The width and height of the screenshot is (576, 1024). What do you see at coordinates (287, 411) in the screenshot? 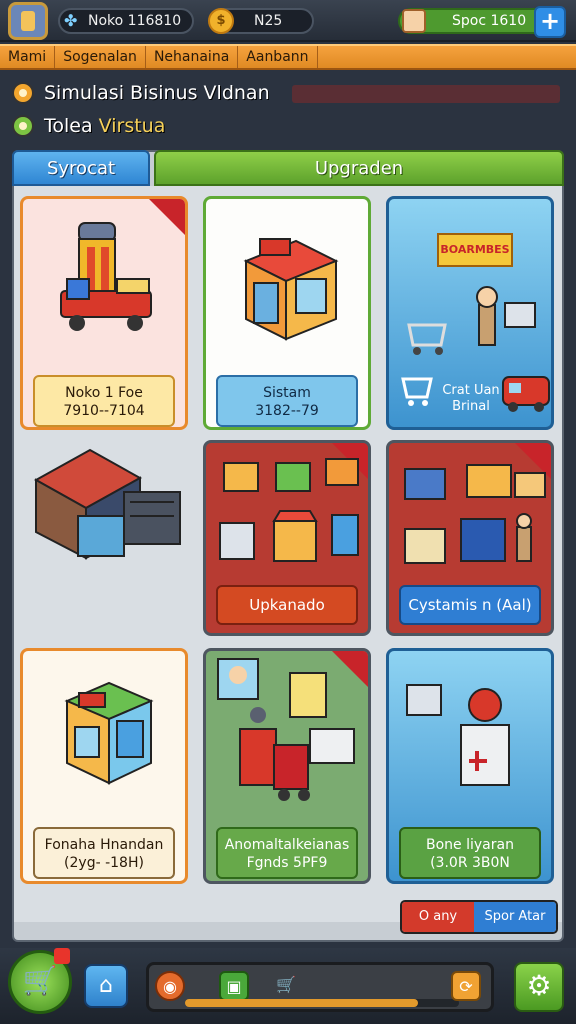
I see `card-price: 3182--79` at bounding box center [287, 411].